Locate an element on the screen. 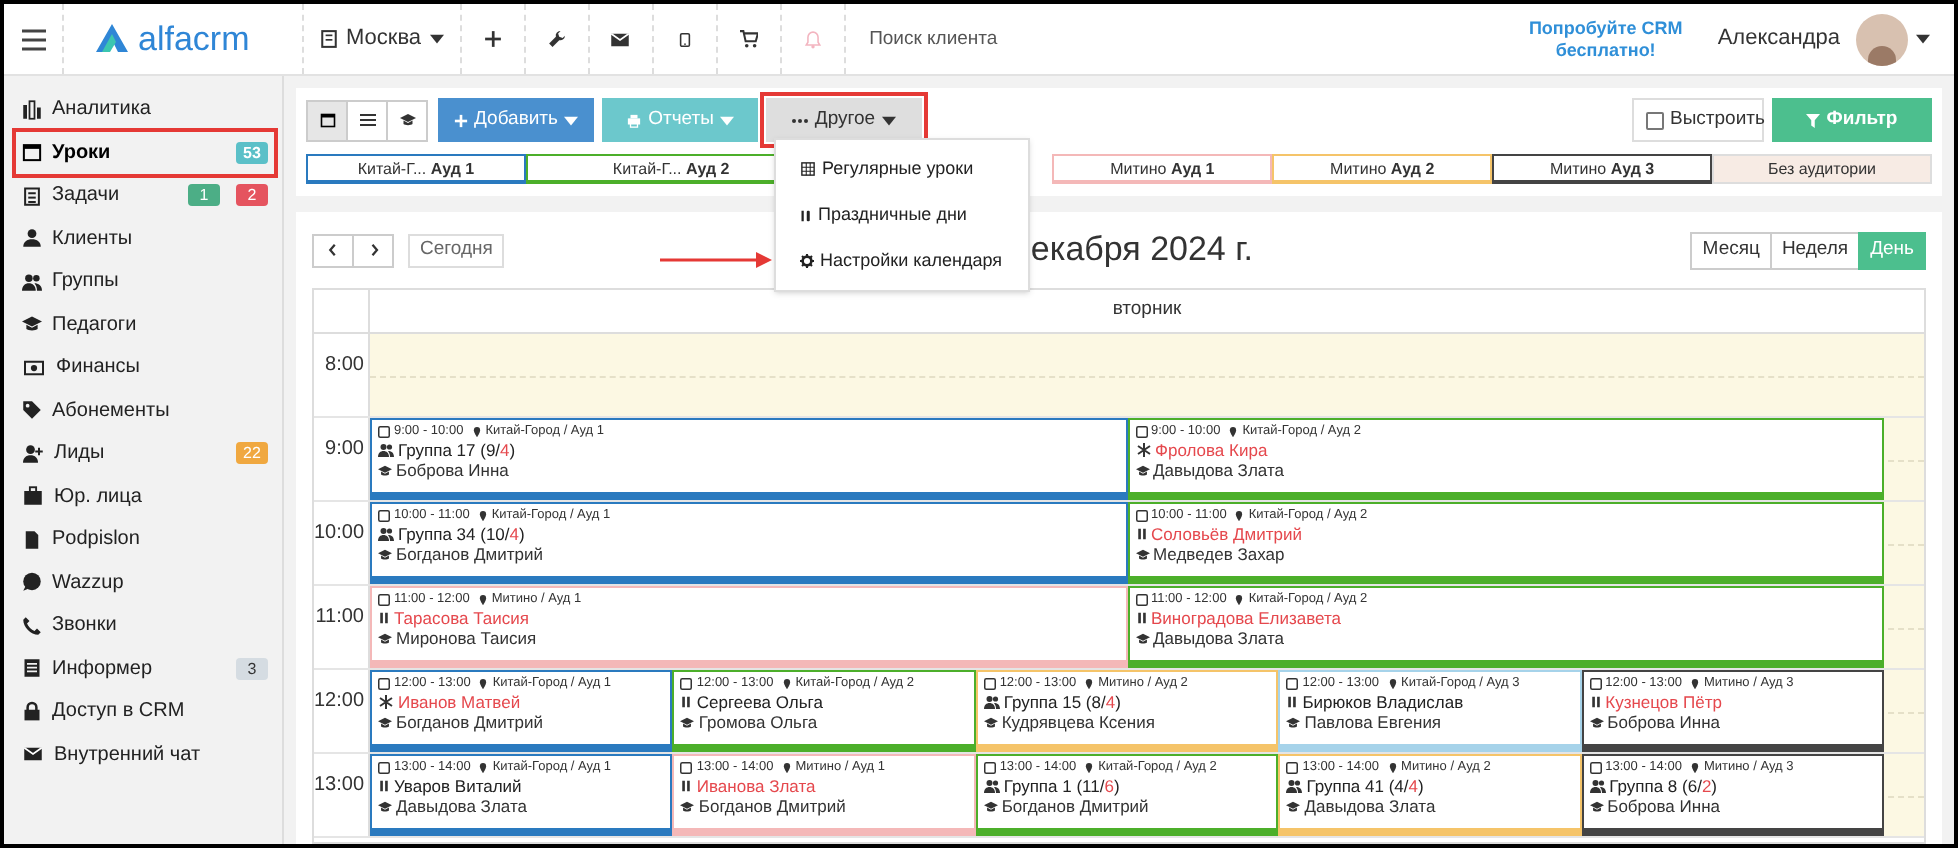 Image resolution: width=1958 pixels, height=848 pixels. logo: alfacrm is located at coordinates (194, 39).